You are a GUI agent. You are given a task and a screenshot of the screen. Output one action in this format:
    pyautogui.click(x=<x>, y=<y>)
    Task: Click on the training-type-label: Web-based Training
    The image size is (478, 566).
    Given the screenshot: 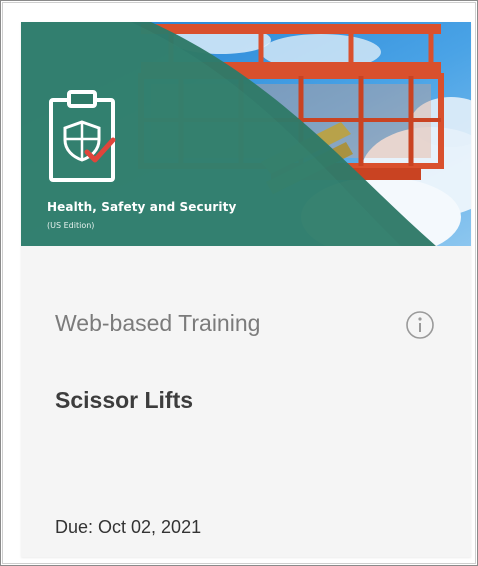 What is the action you would take?
    pyautogui.click(x=158, y=323)
    